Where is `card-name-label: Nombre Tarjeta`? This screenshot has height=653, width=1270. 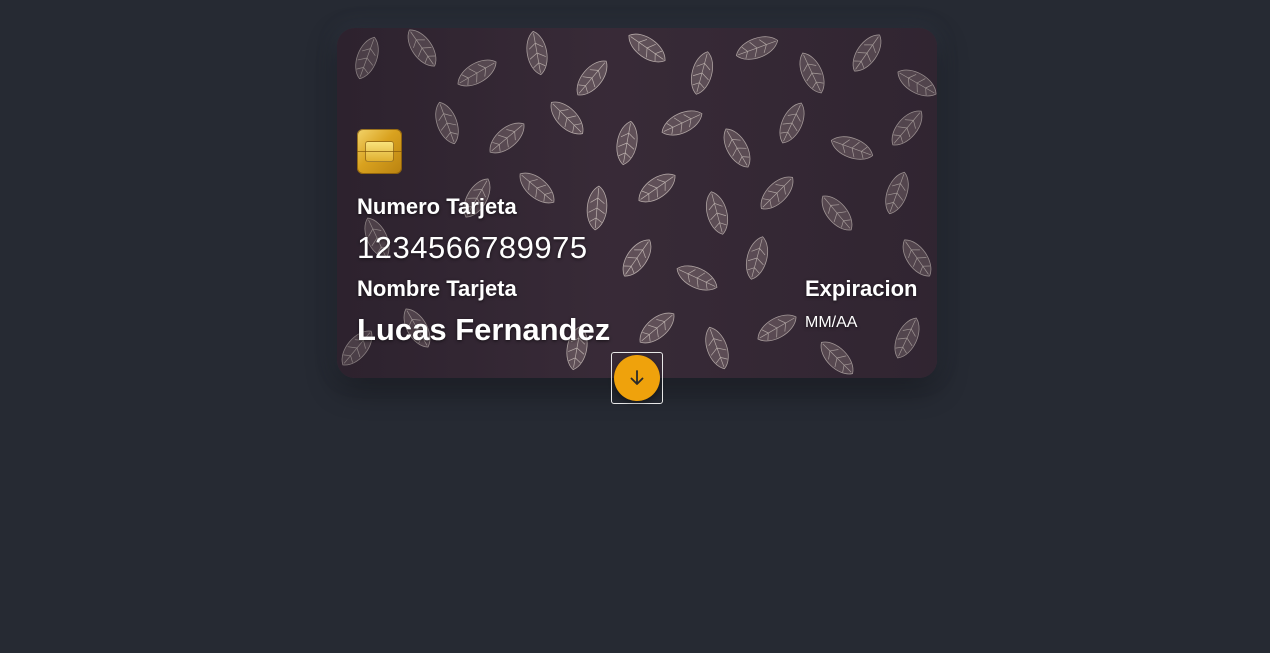
card-name-label: Nombre Tarjeta is located at coordinates (437, 288).